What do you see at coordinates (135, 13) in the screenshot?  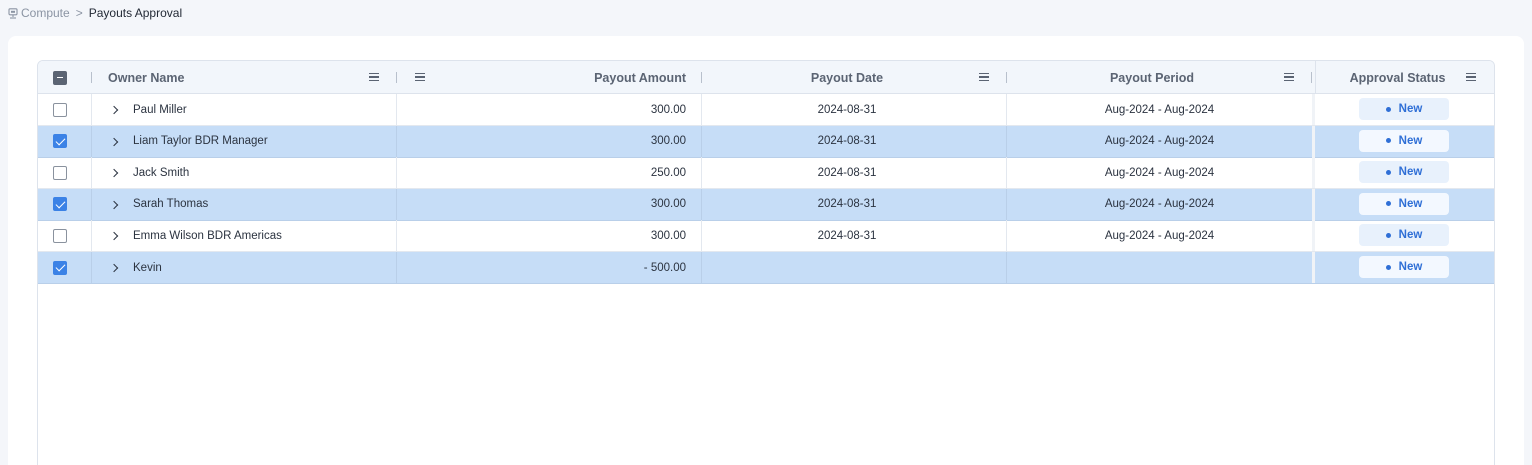 I see `breadcrumb-current-page: Payouts Approval` at bounding box center [135, 13].